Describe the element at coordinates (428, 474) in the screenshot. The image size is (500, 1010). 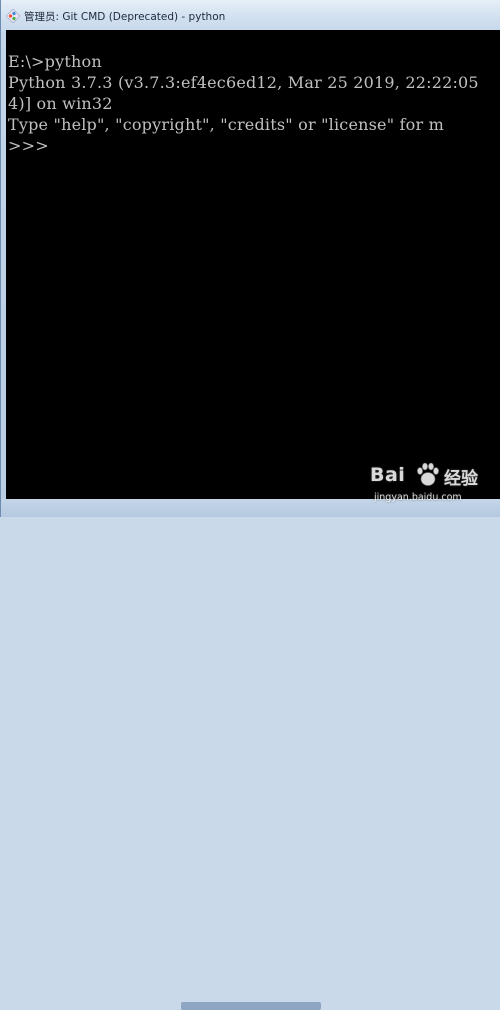
I see `baidu-paw-icon` at that location.